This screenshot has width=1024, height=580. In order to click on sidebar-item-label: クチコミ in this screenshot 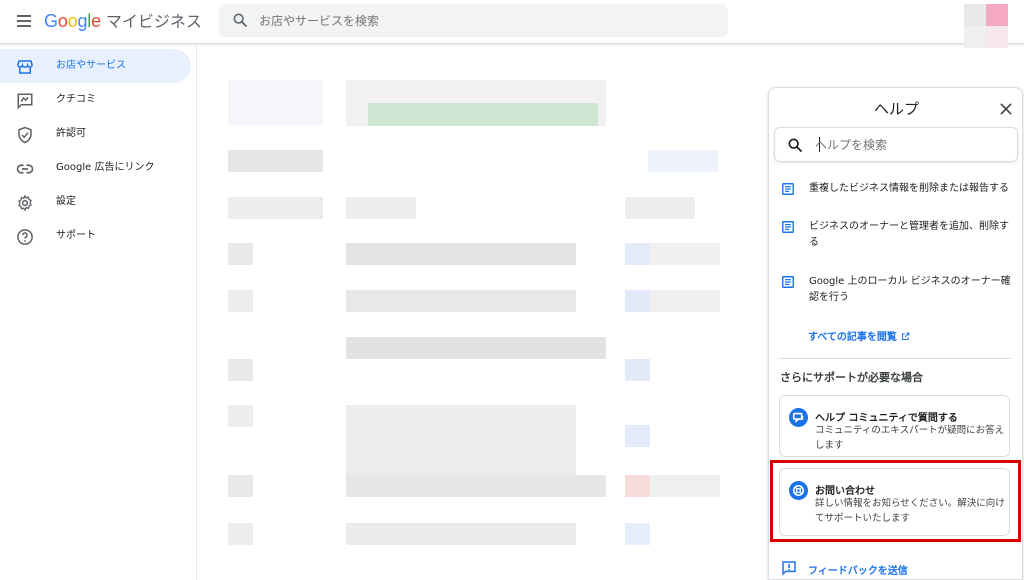, I will do `click(76, 99)`.